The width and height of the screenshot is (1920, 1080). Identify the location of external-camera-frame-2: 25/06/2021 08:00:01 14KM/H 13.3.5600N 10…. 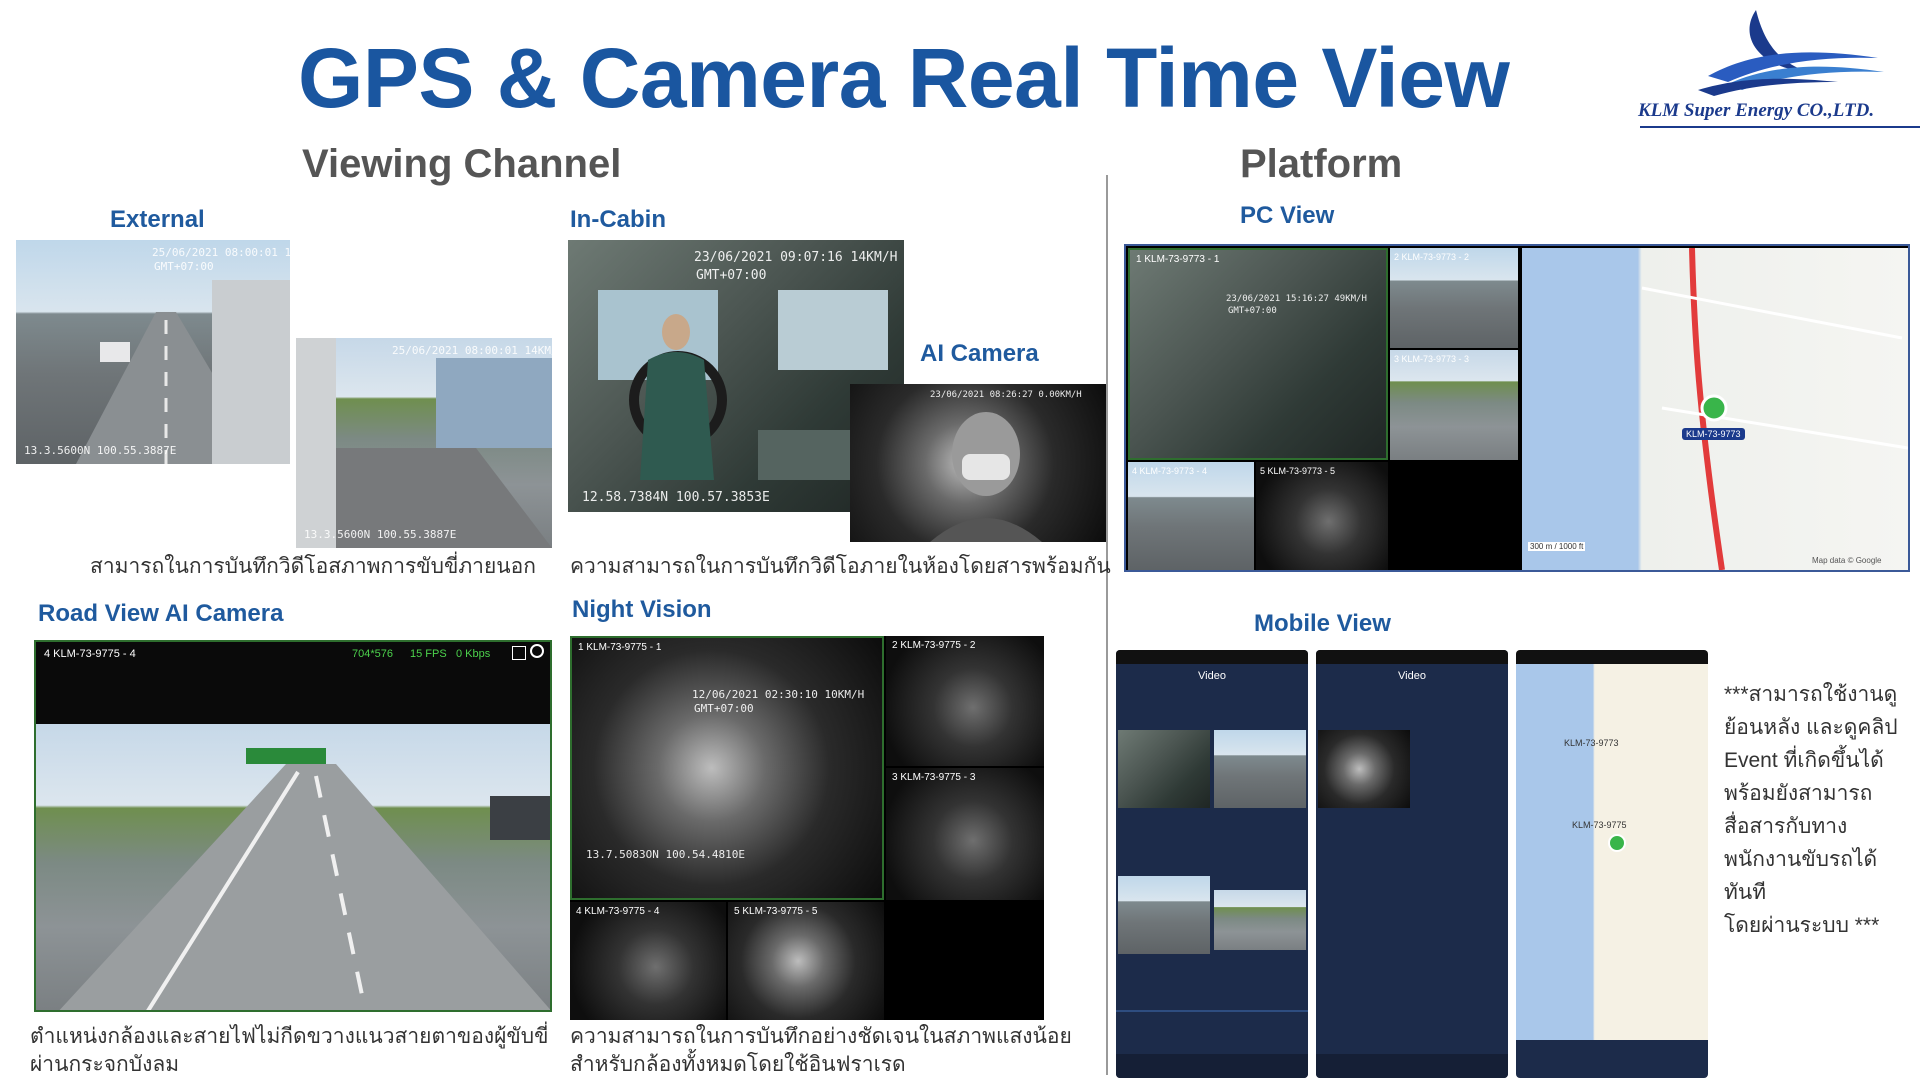
(424, 443).